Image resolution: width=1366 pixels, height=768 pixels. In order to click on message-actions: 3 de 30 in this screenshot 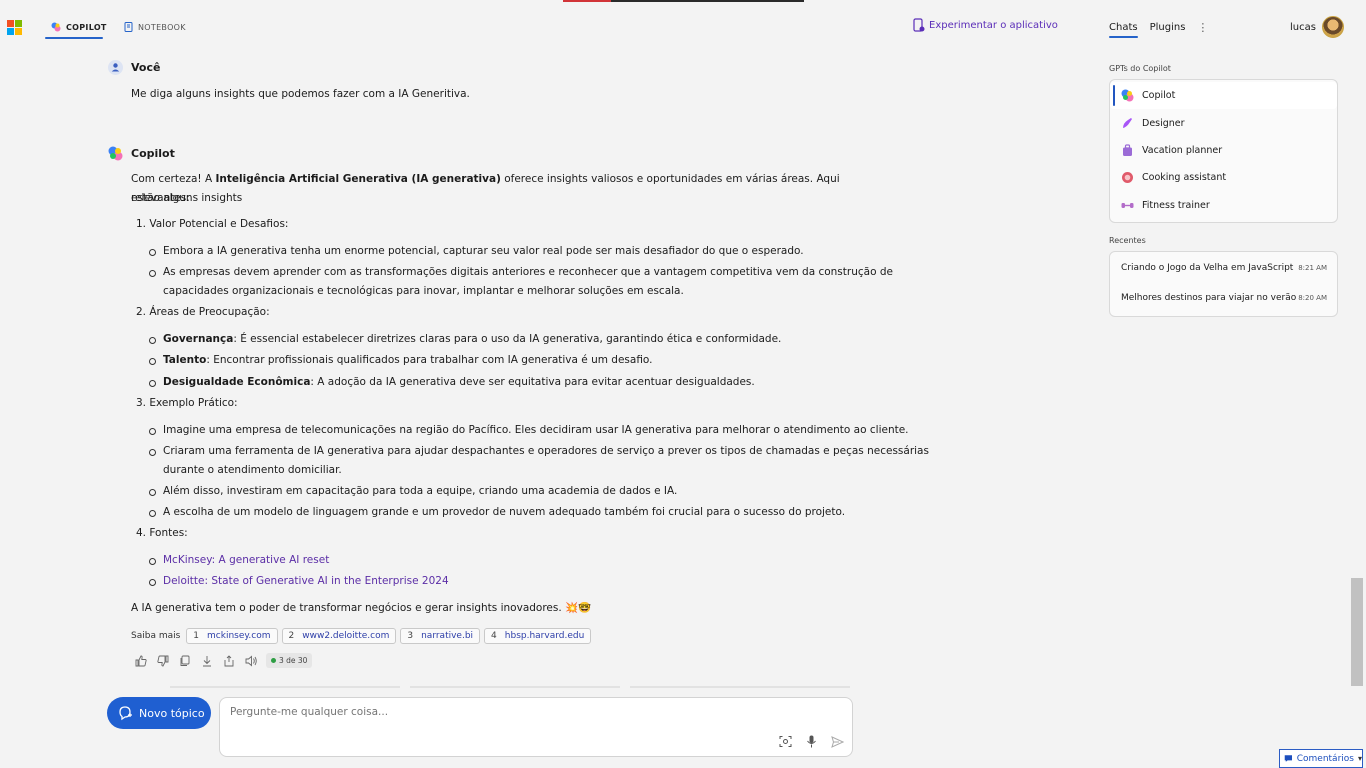, I will do `click(223, 660)`.